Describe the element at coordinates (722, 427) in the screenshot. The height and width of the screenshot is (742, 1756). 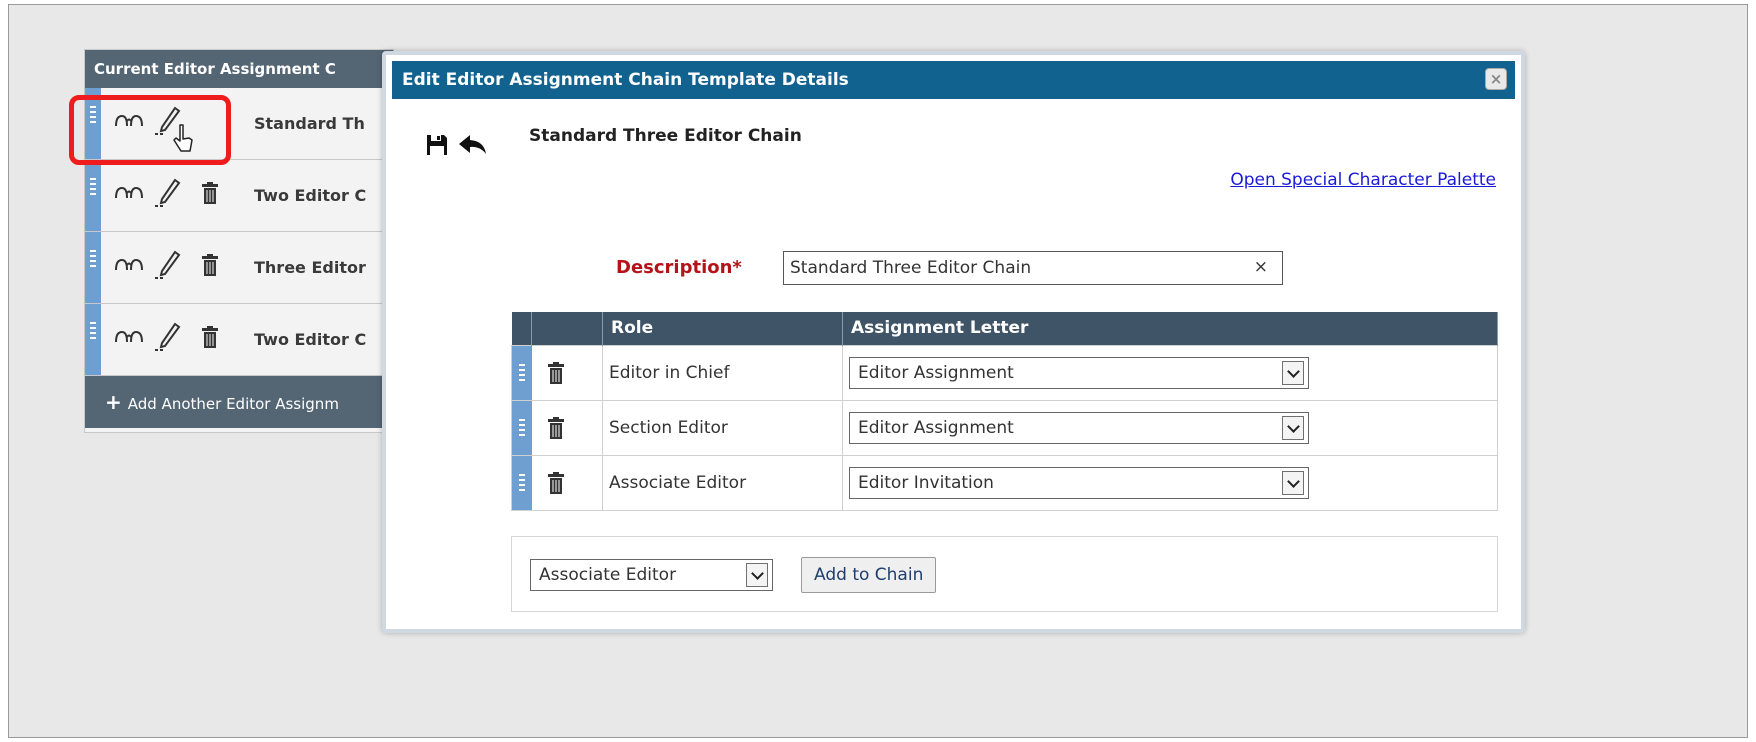
I see `role-cell: Section Editor` at that location.